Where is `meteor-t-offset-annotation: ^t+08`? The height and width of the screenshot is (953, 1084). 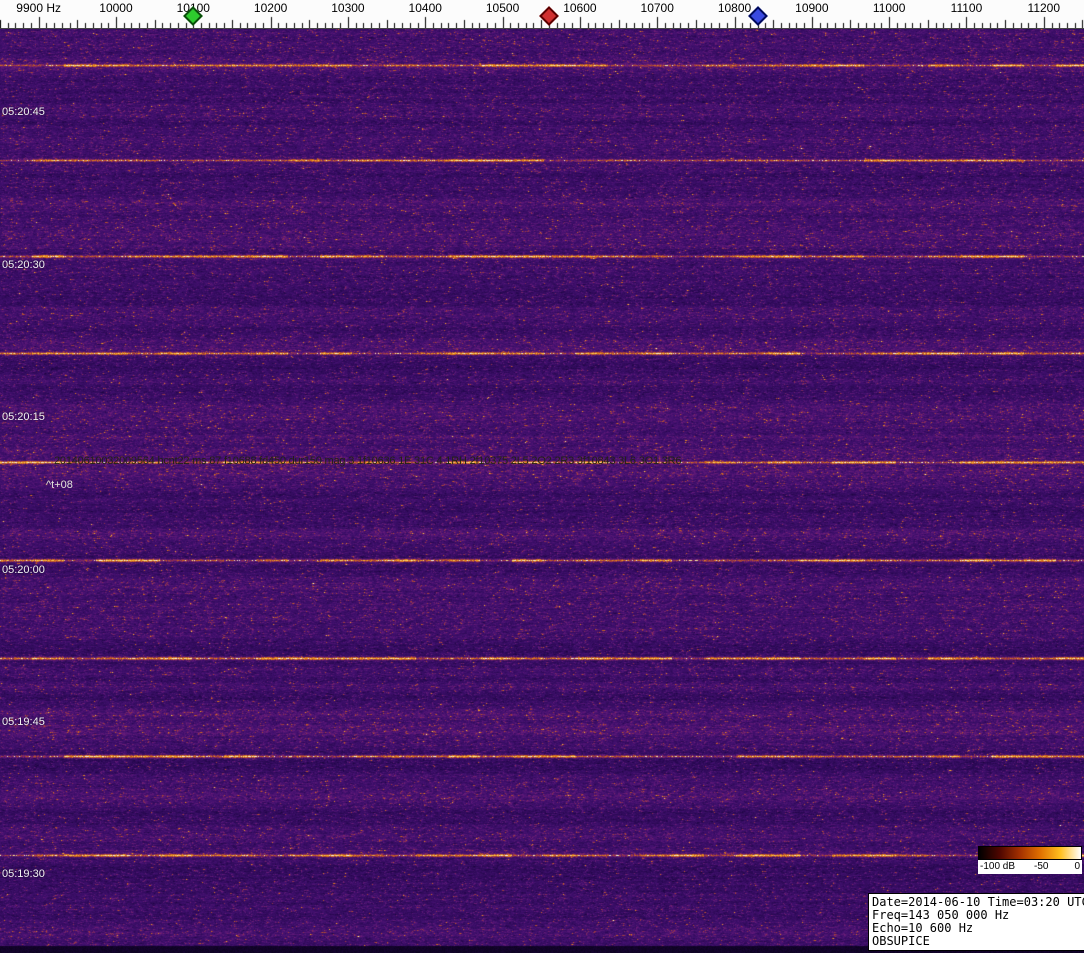
meteor-t-offset-annotation: ^t+08 is located at coordinates (59, 485).